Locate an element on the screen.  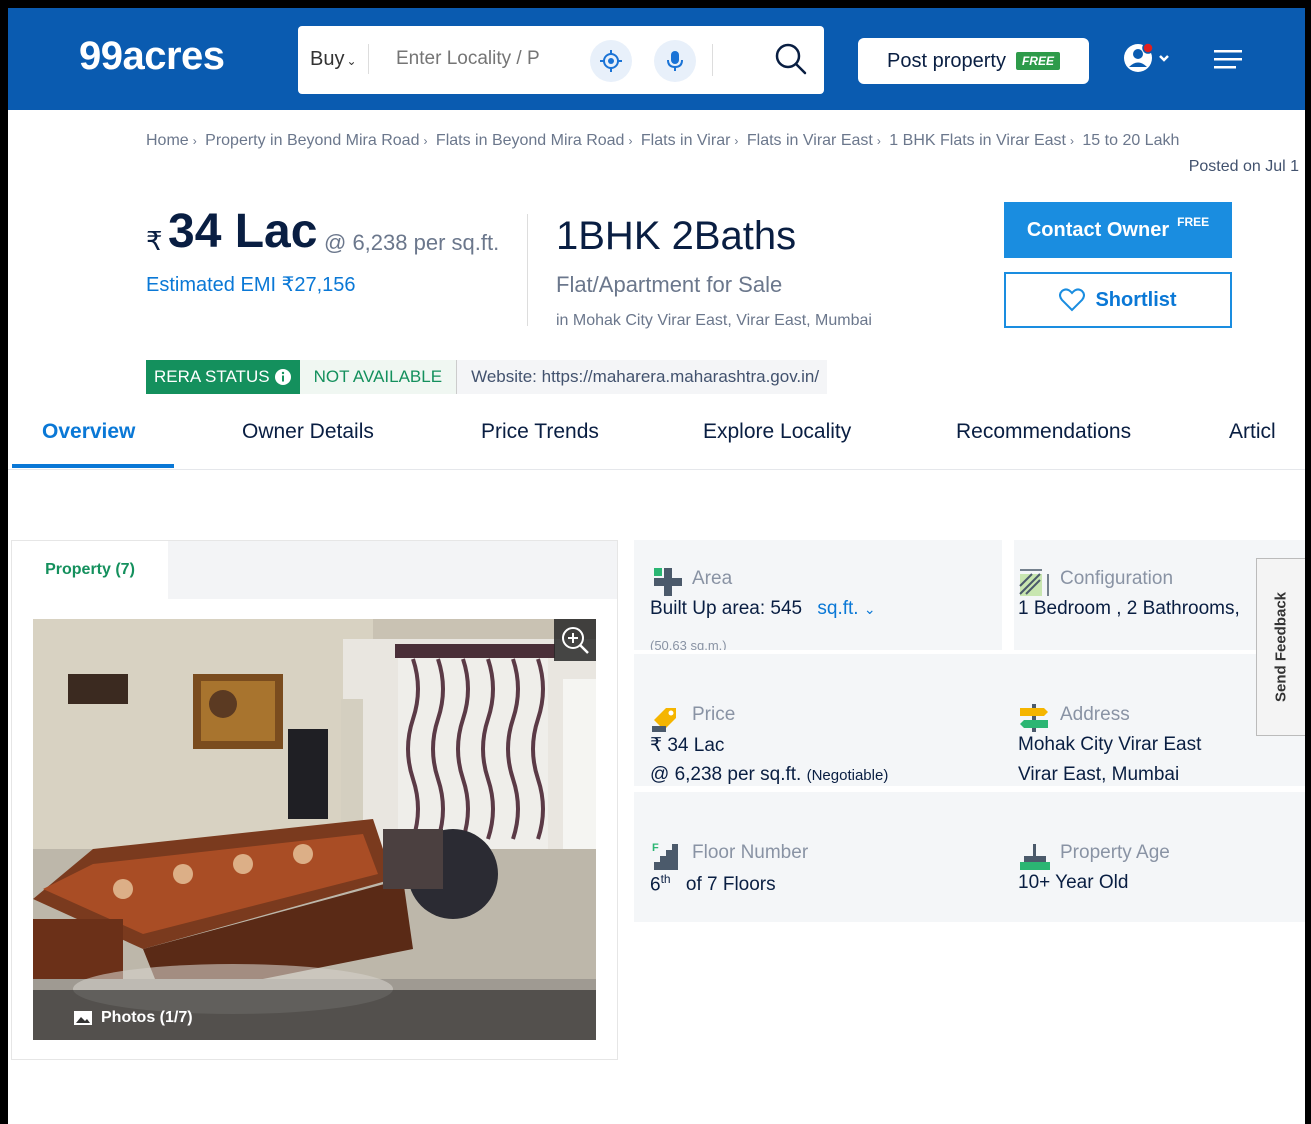
tab-property-photos: Property (7) is located at coordinates (90, 570).